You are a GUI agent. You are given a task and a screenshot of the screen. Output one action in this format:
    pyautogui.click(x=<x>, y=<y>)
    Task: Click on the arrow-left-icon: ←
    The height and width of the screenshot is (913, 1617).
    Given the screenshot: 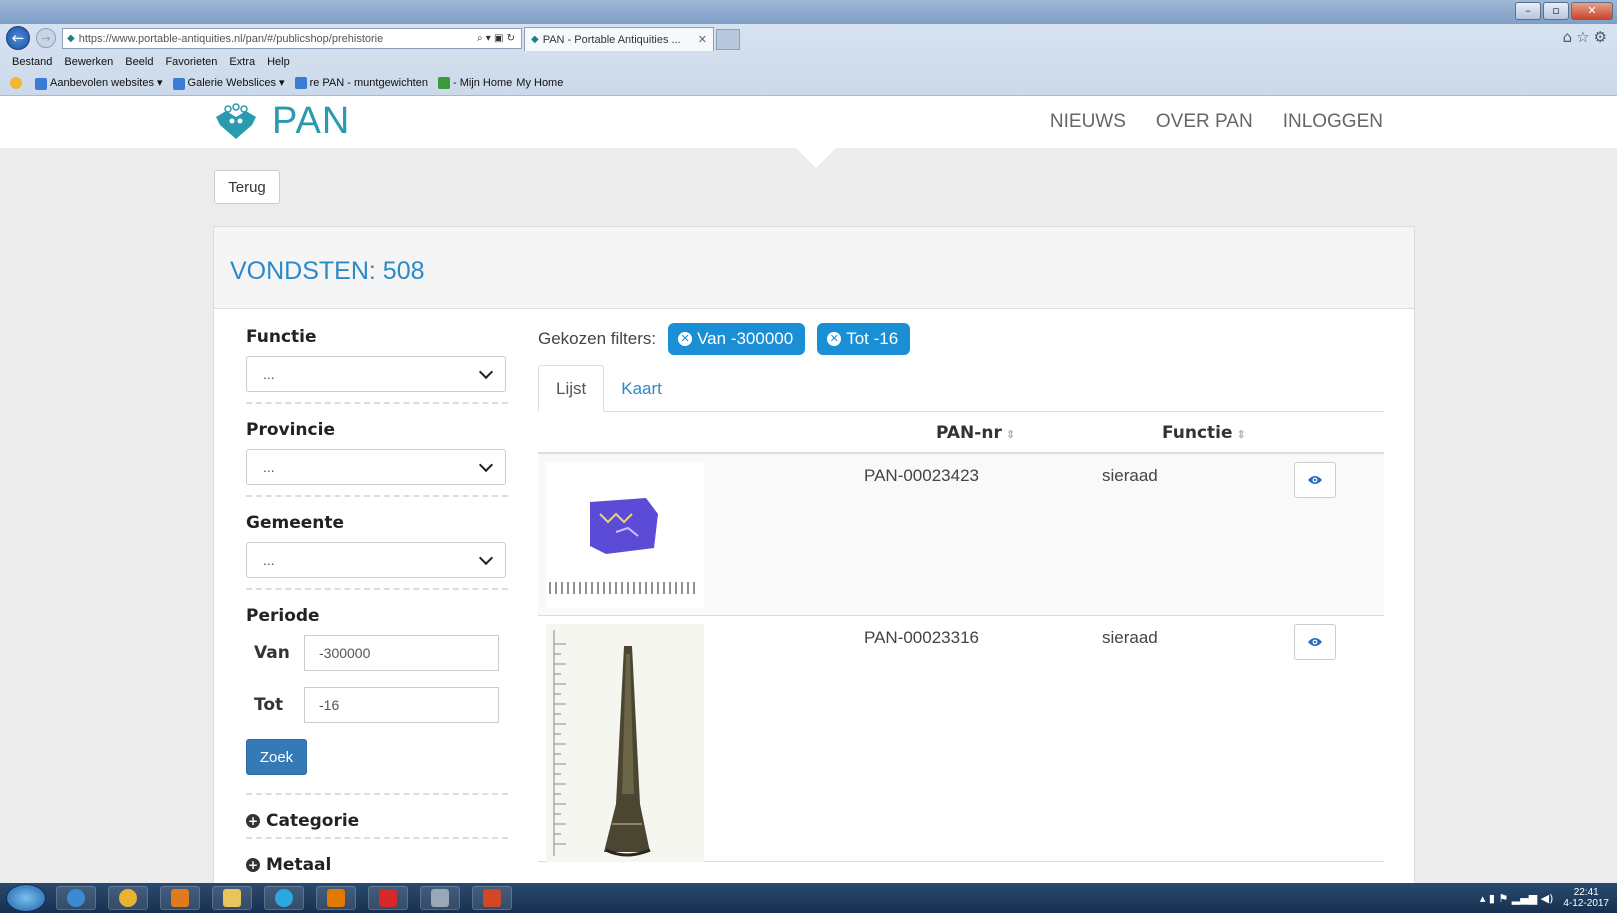 What is the action you would take?
    pyautogui.click(x=18, y=38)
    